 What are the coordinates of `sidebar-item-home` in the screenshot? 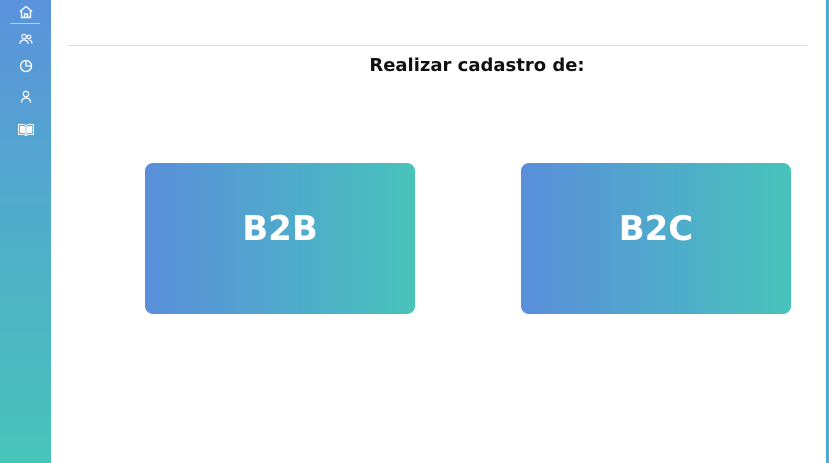 It's located at (25, 12).